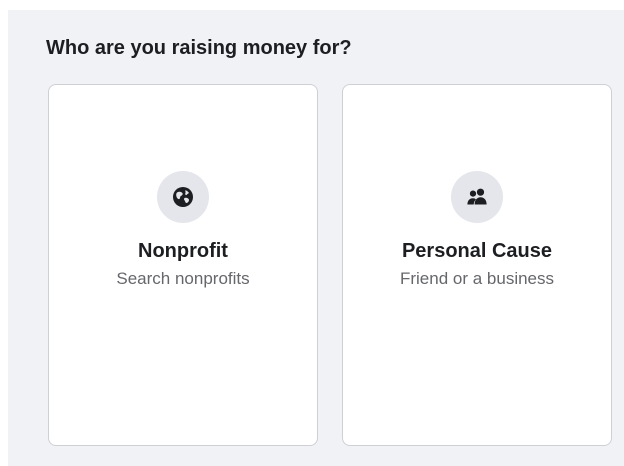 The image size is (624, 466). Describe the element at coordinates (183, 251) in the screenshot. I see `nonprofit-title: Nonprofit` at that location.